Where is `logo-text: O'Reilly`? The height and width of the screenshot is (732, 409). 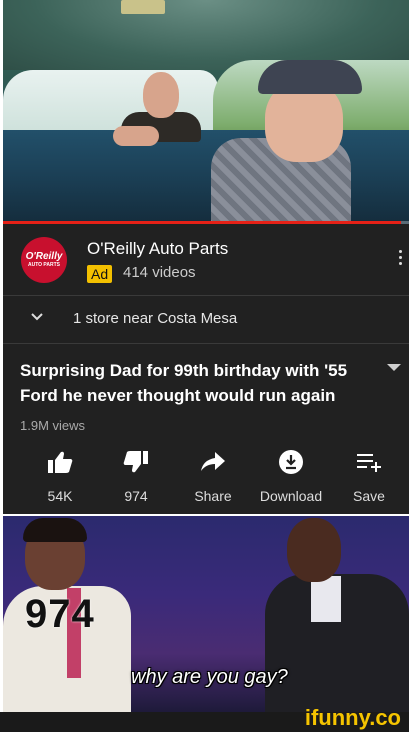 logo-text: O'Reilly is located at coordinates (44, 256).